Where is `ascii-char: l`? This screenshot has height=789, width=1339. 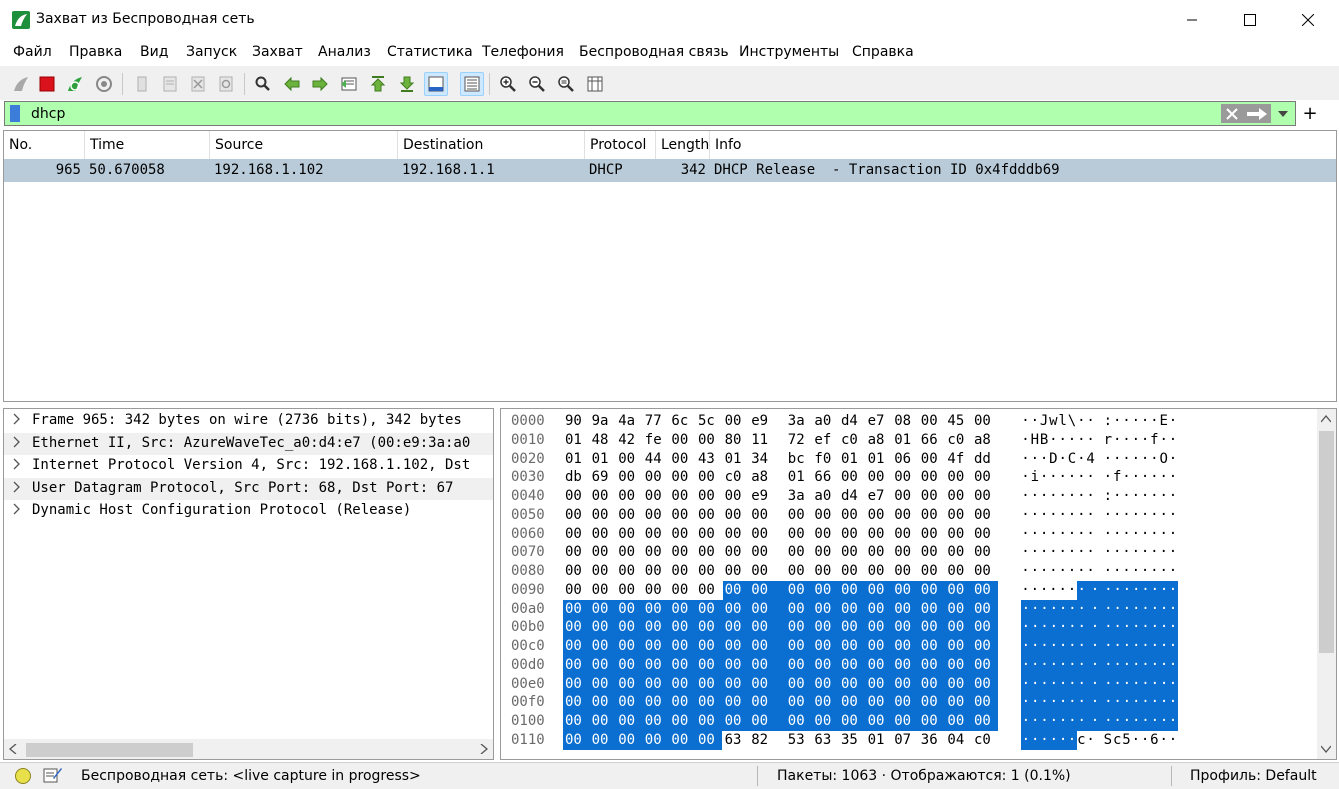 ascii-char: l is located at coordinates (1062, 421).